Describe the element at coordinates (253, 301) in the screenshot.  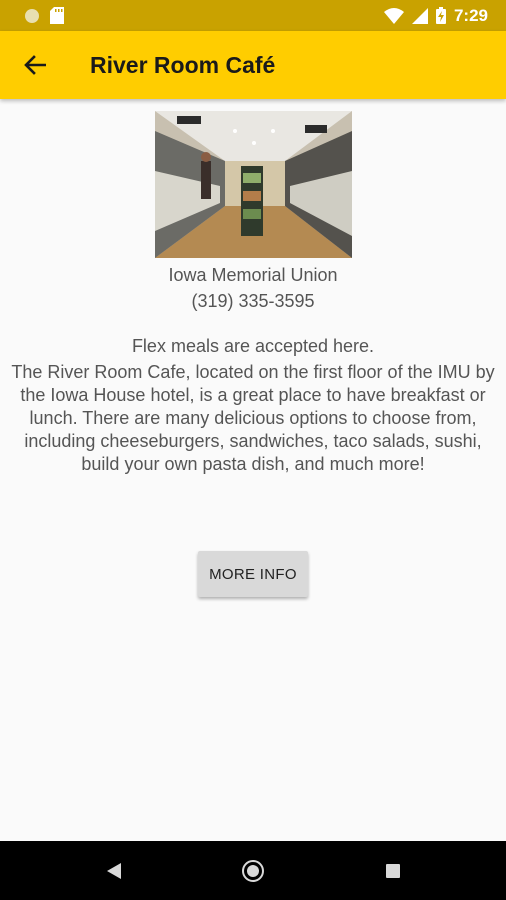
I see `phone-link: (319) 335-3595` at that location.